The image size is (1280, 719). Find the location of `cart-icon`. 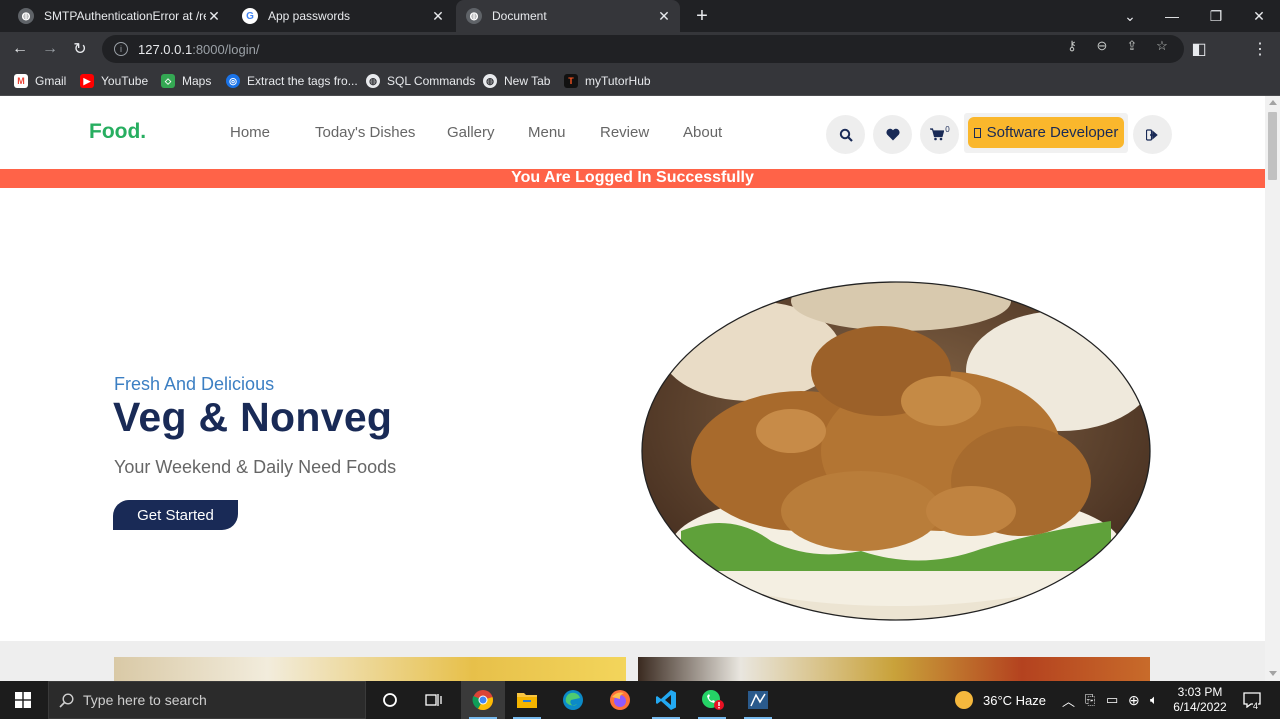

cart-icon is located at coordinates (937, 134).